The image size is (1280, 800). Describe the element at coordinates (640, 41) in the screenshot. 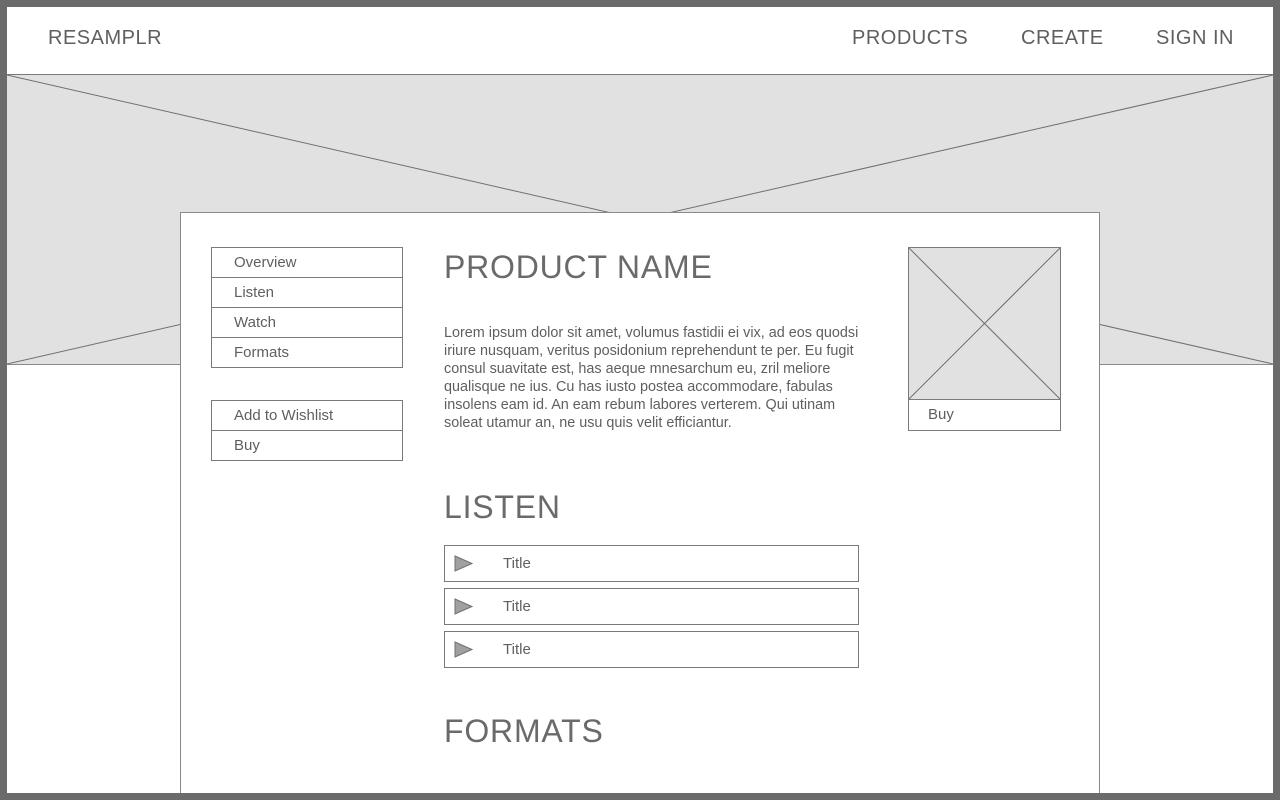

I see `top-nav-bar: RESAMPLR PRODUCTS CREATE SIGN IN` at that location.